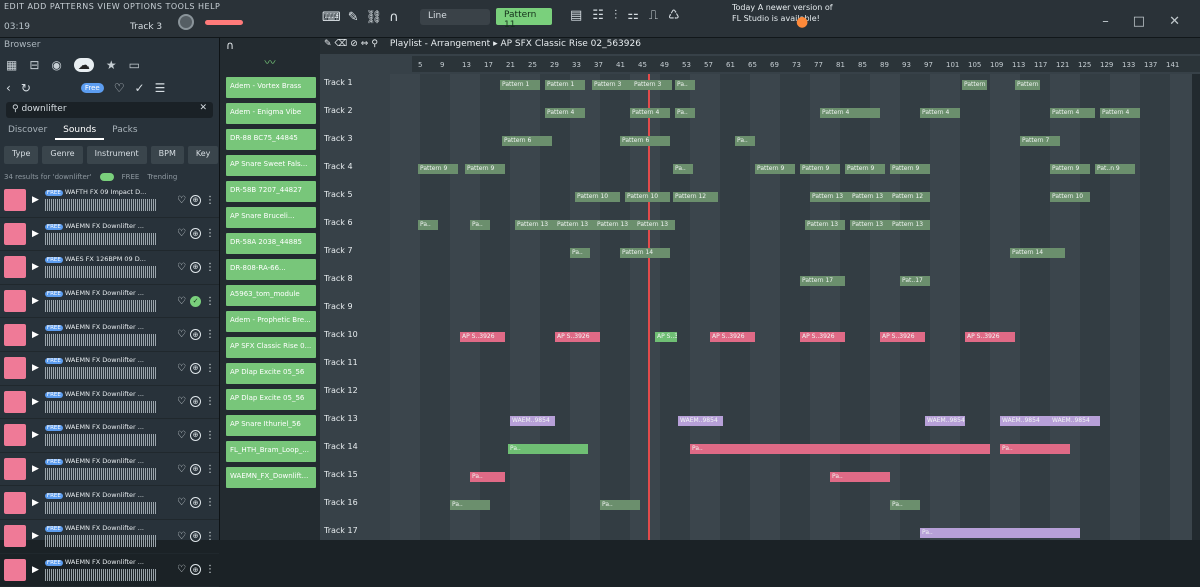  What do you see at coordinates (27, 131) in the screenshot?
I see `tab-discover: Discover` at bounding box center [27, 131].